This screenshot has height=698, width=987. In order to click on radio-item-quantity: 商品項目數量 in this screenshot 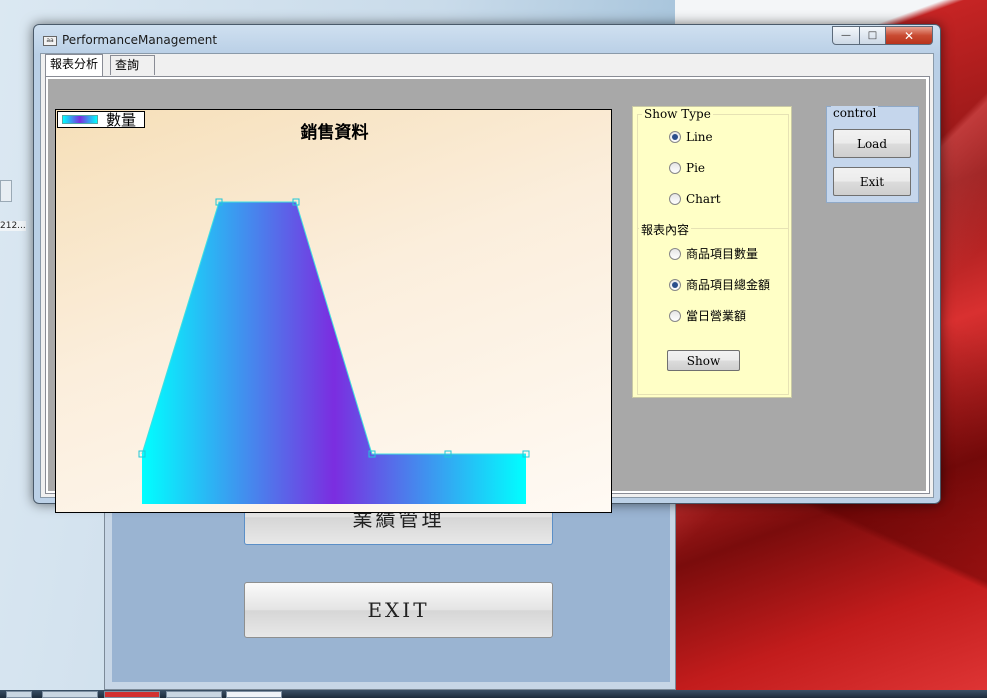, I will do `click(713, 253)`.